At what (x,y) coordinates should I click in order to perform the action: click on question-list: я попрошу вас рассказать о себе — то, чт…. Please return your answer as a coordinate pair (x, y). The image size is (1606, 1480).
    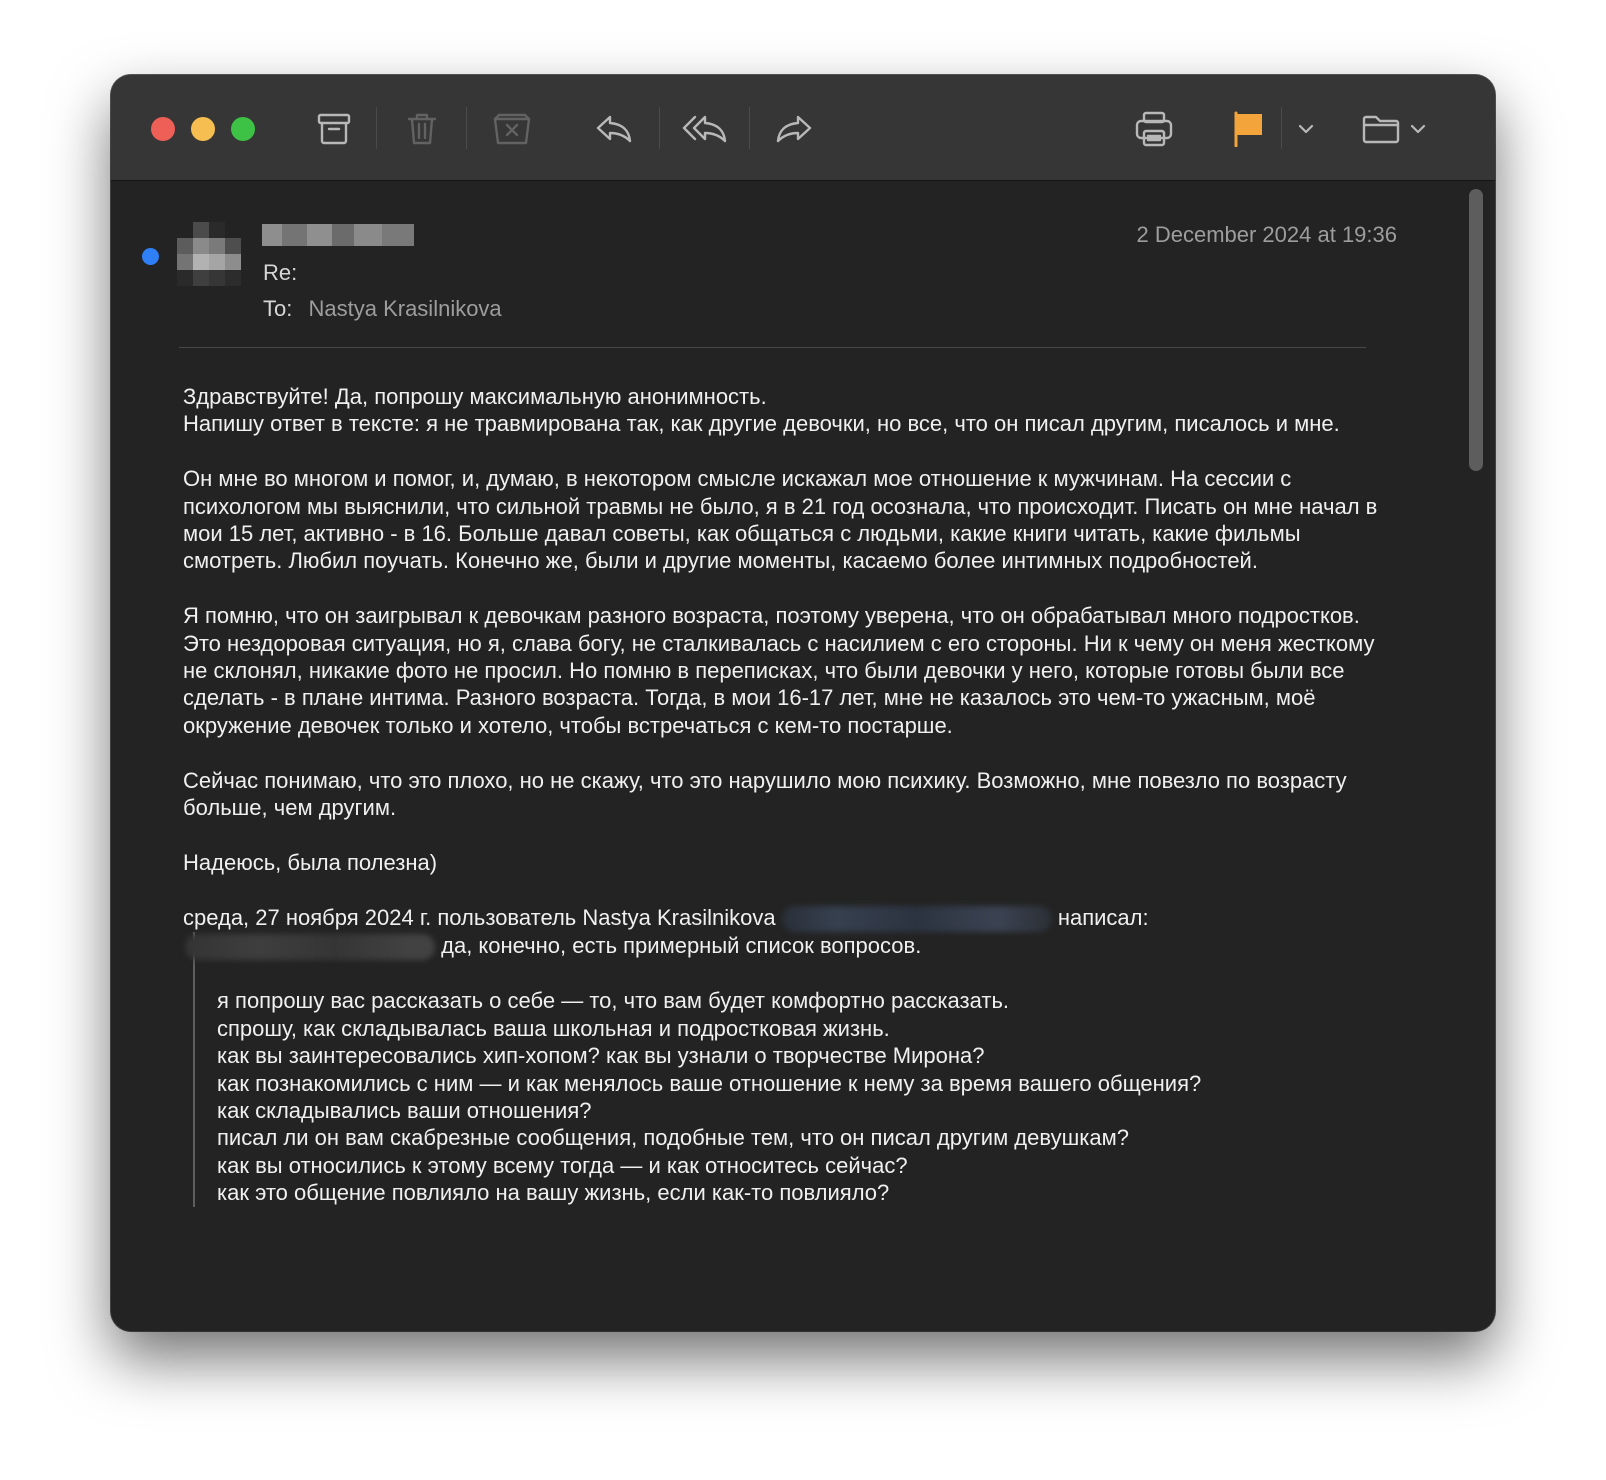
    Looking at the image, I should click on (810, 1096).